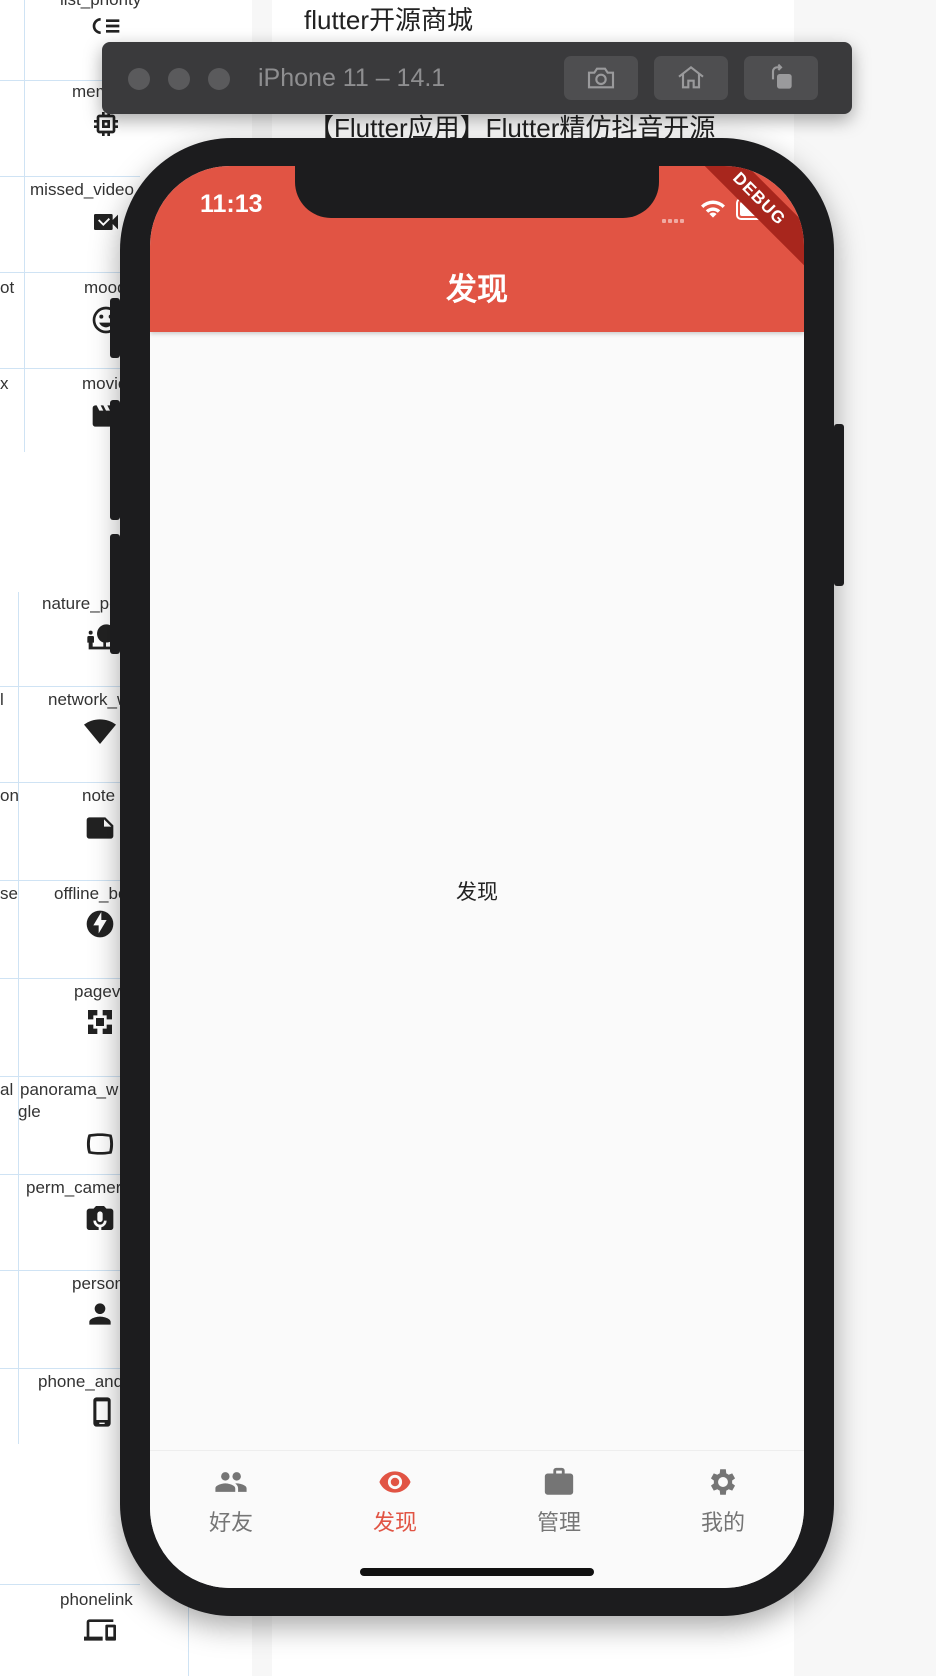 The width and height of the screenshot is (936, 1676). Describe the element at coordinates (100, 924) in the screenshot. I see `offline-bolt-icon` at that location.